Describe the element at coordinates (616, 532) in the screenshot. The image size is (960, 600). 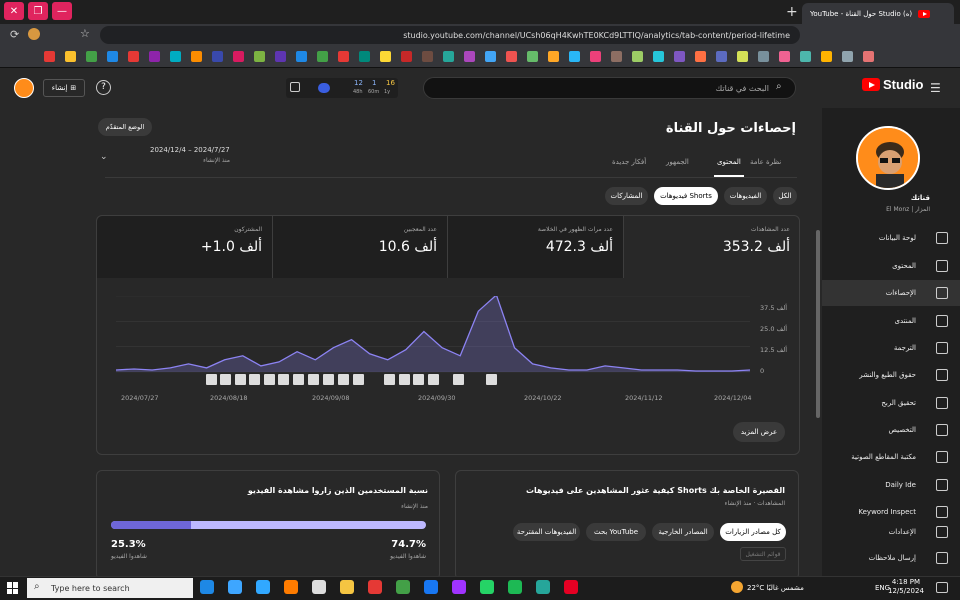
I see `chip-youtube-search: بحث YouTube` at that location.